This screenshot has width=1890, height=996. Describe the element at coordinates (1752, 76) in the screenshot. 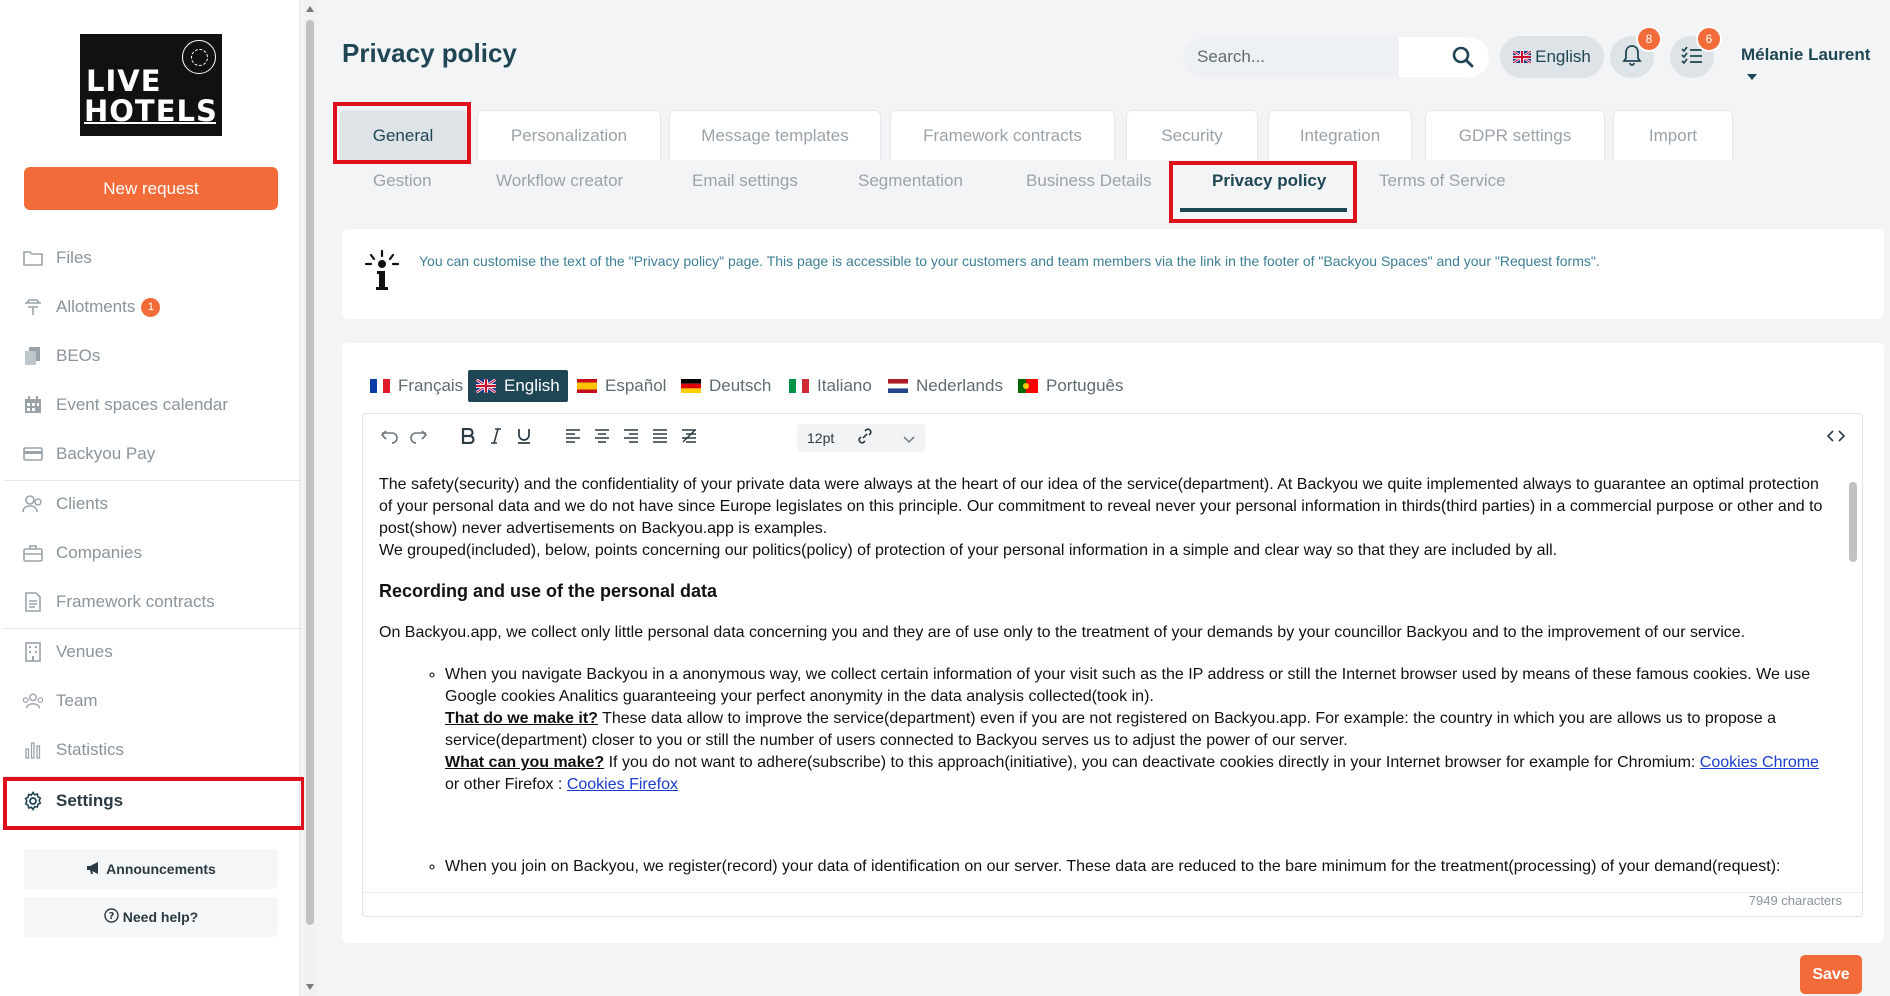

I see `chevron-down-icon` at that location.